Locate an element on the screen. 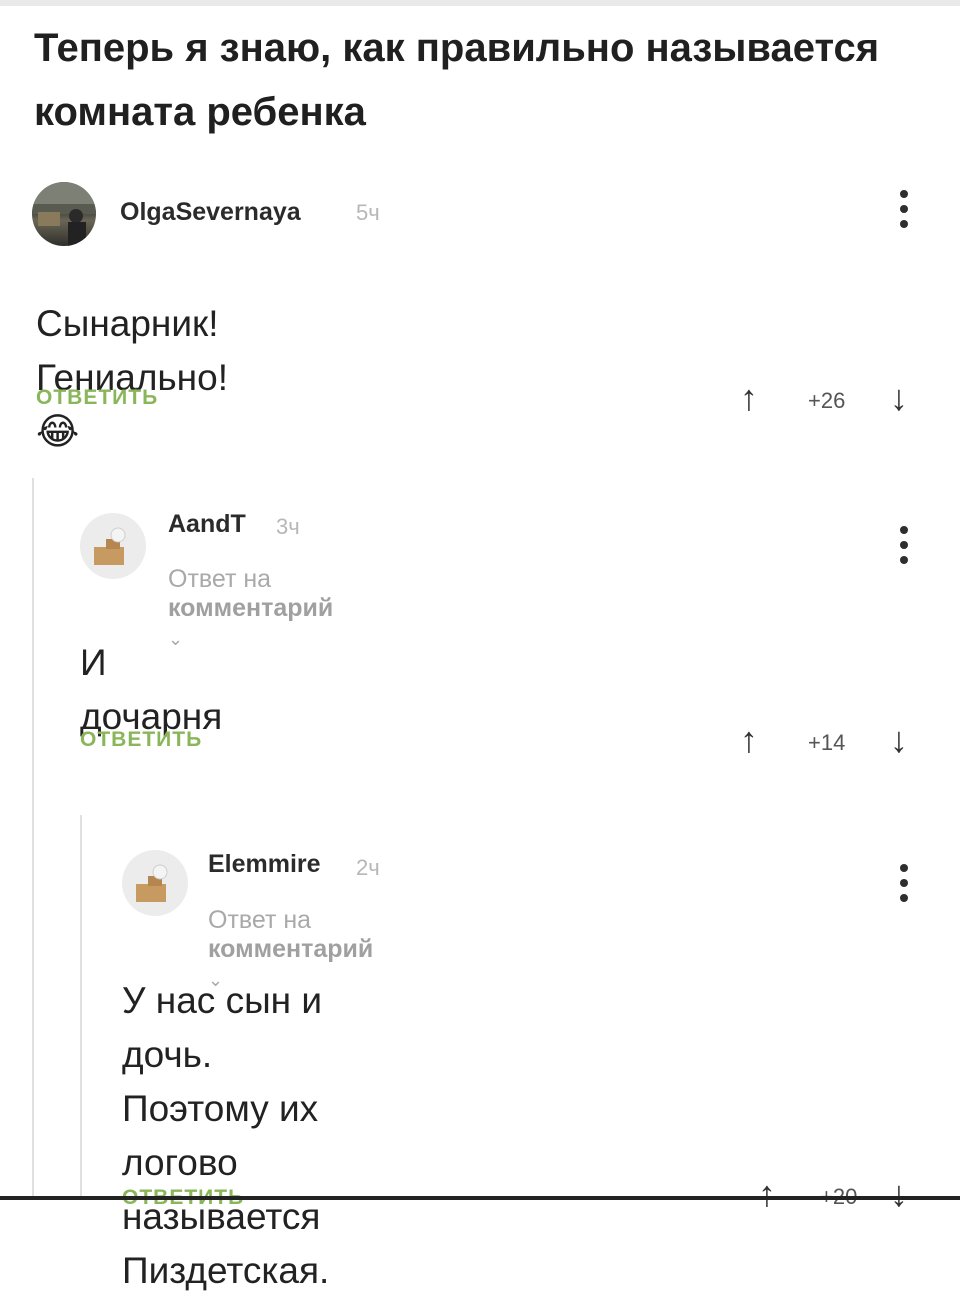 This screenshot has height=1298, width=960. comment-text-line: Пиздетская. is located at coordinates (226, 1270).